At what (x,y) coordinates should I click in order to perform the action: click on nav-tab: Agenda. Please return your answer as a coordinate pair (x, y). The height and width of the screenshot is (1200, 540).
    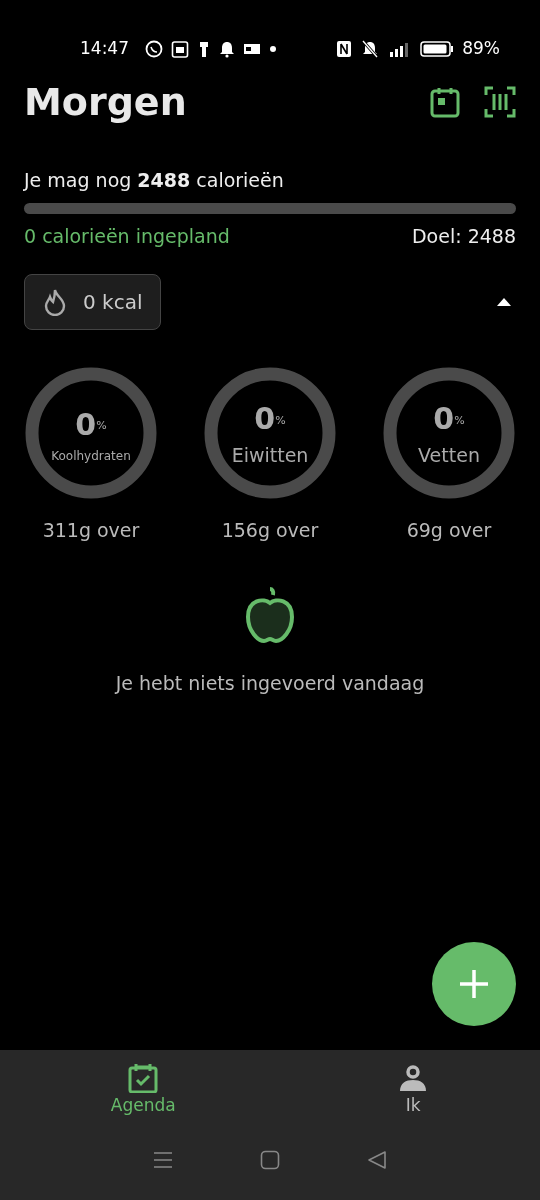
    Looking at the image, I should click on (143, 1091).